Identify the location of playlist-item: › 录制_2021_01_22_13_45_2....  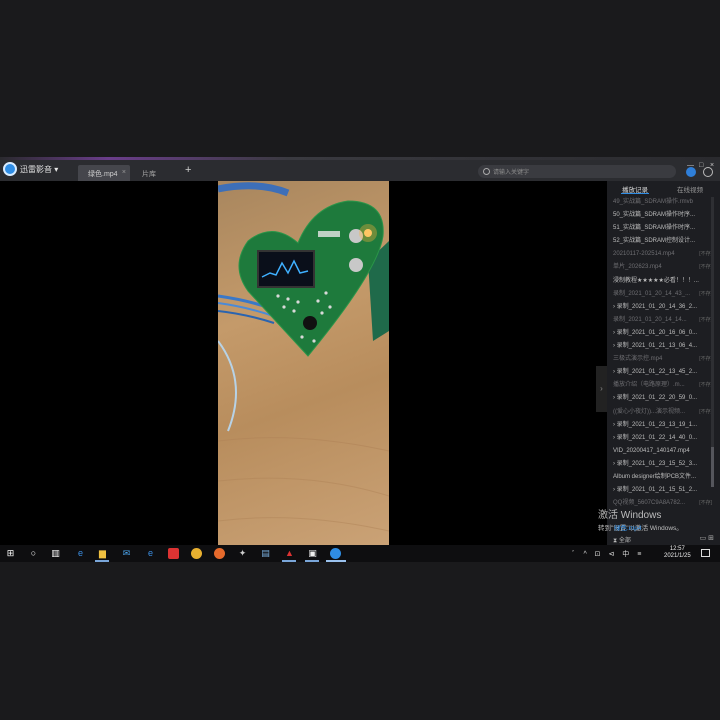
(663, 372).